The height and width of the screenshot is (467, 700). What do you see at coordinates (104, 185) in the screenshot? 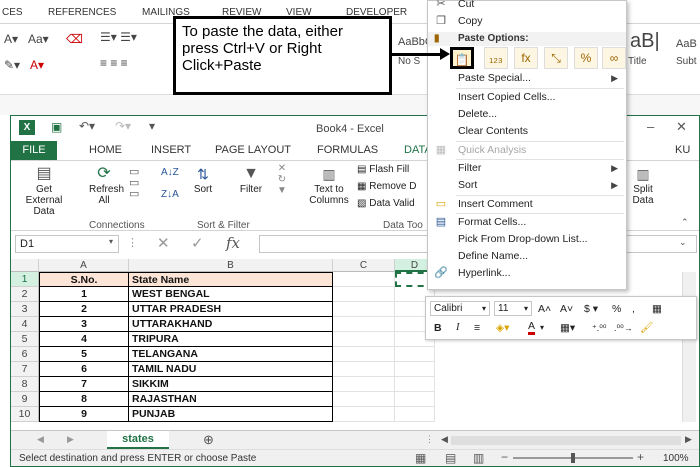
I see `refresh-all-button: ⟳ Refresh All` at bounding box center [104, 185].